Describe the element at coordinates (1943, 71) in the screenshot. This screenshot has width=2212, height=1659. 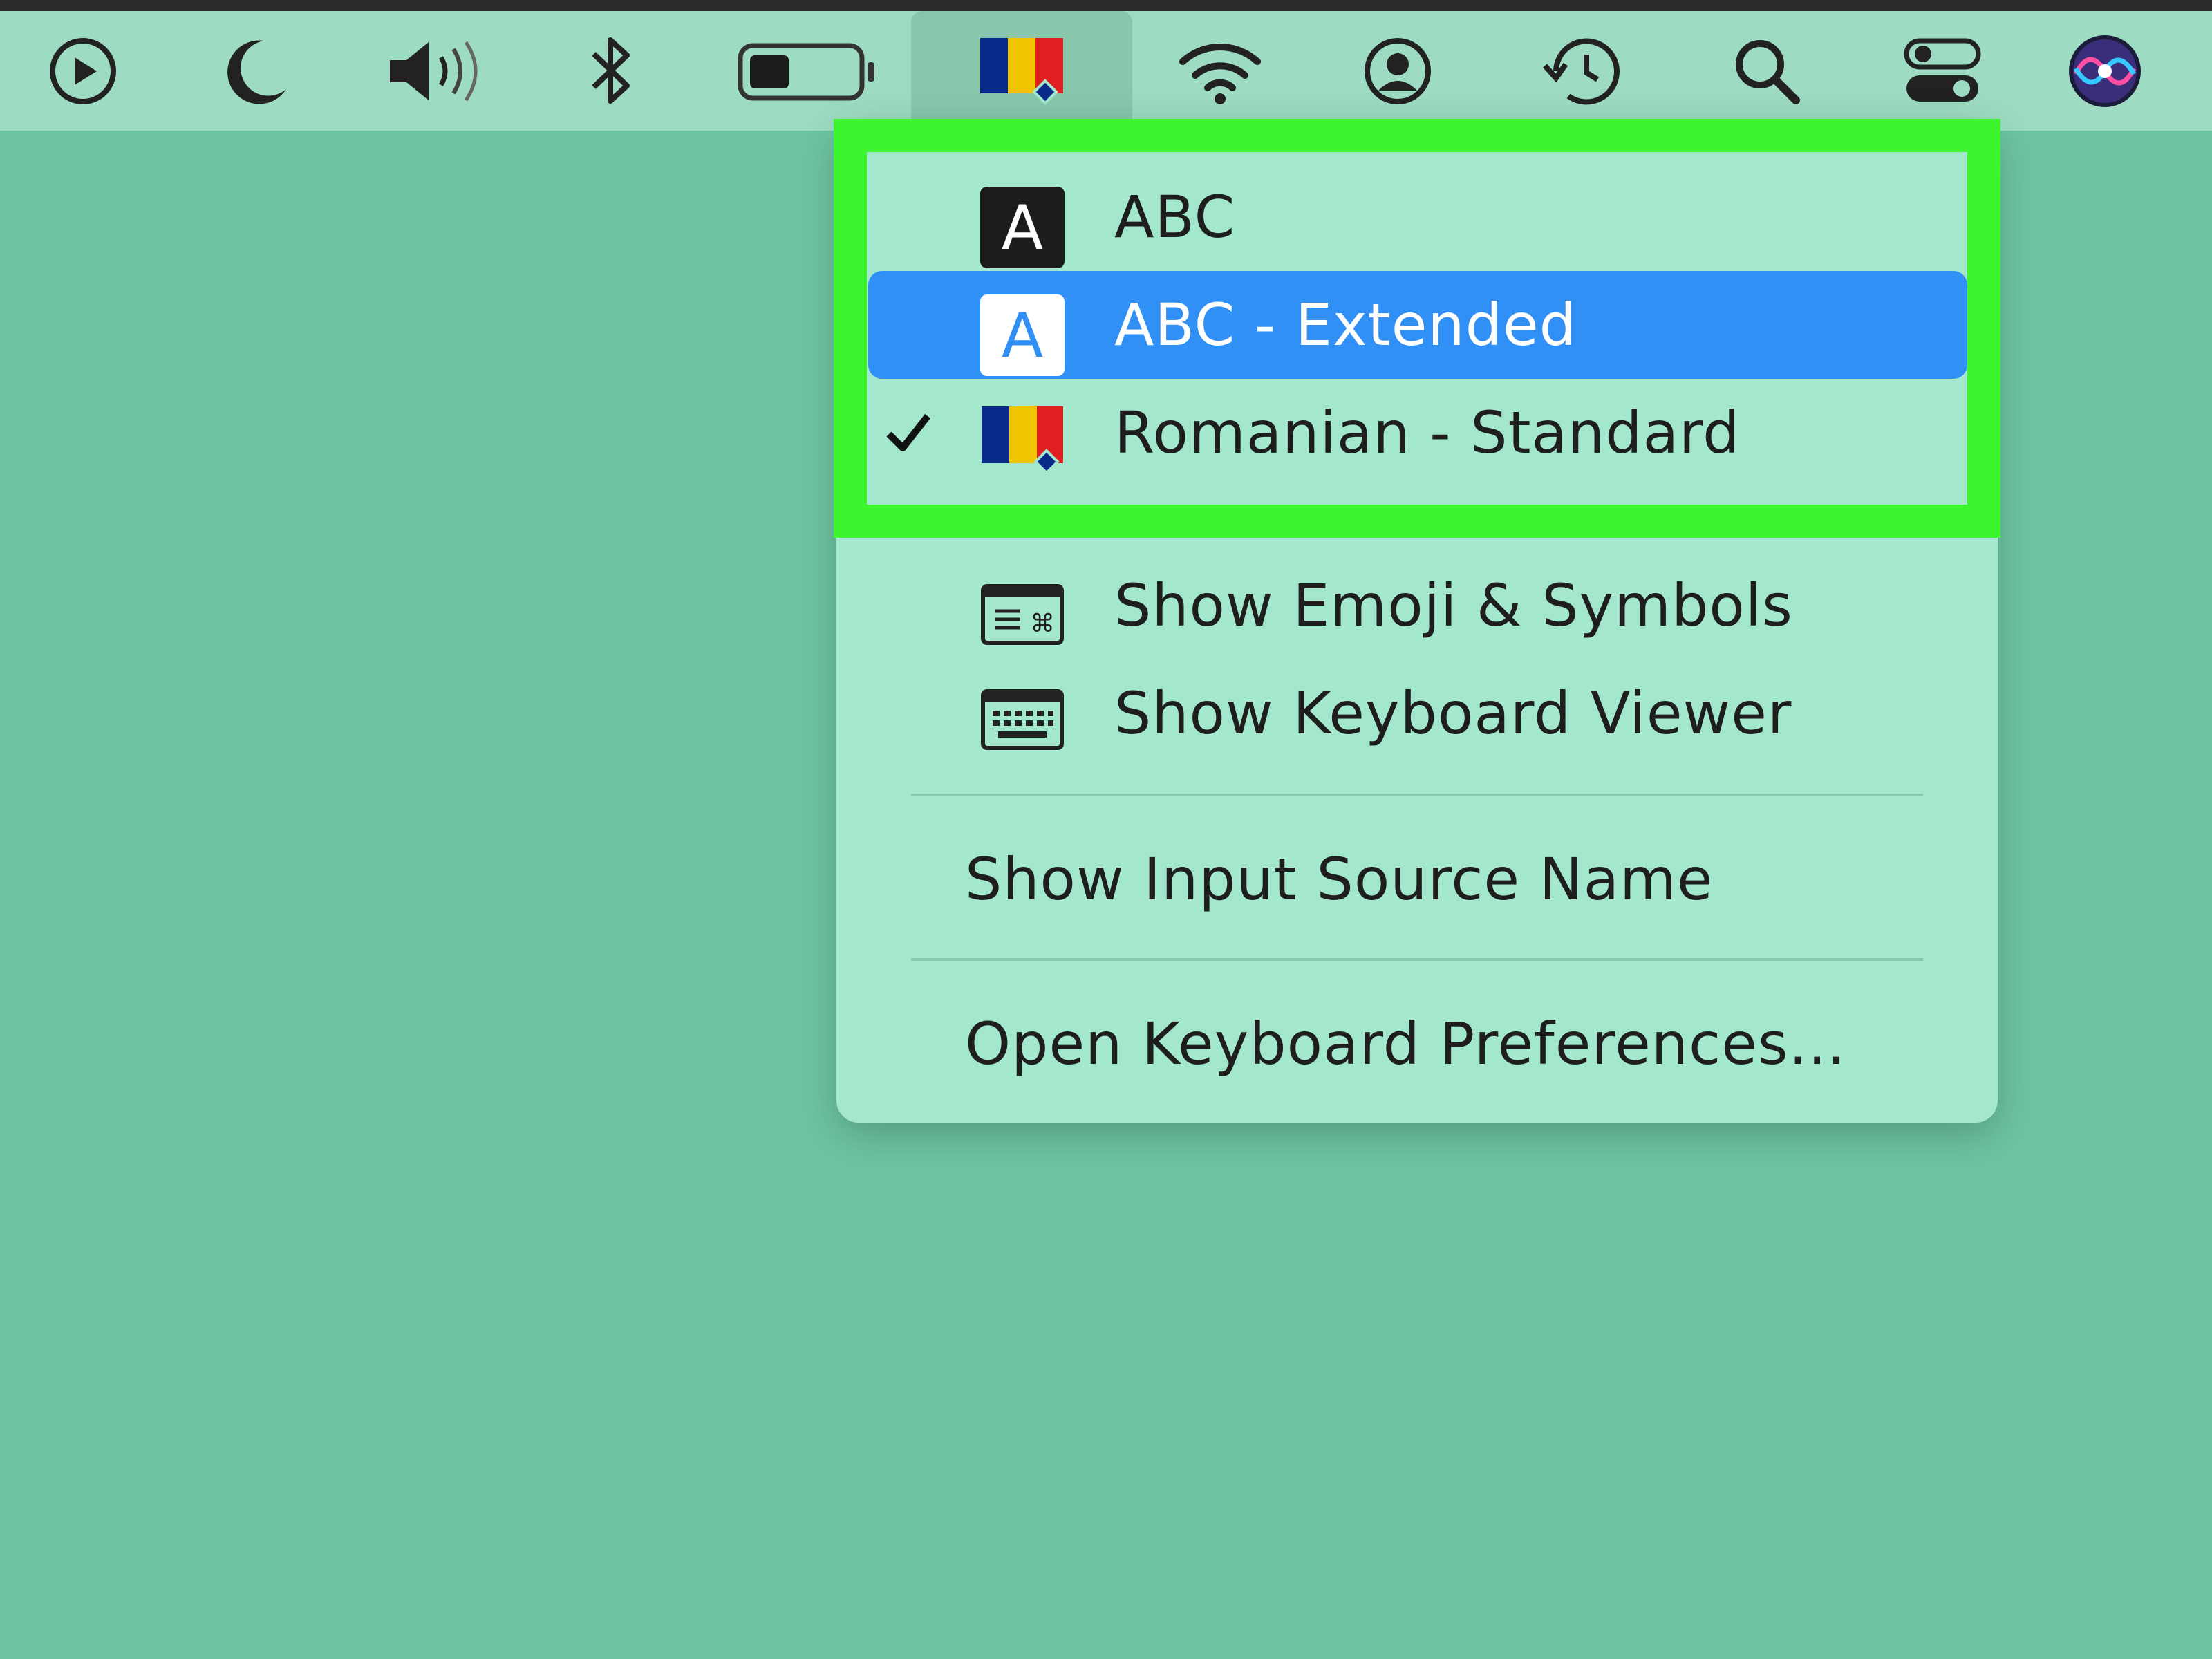
I see `control-center-icon` at that location.